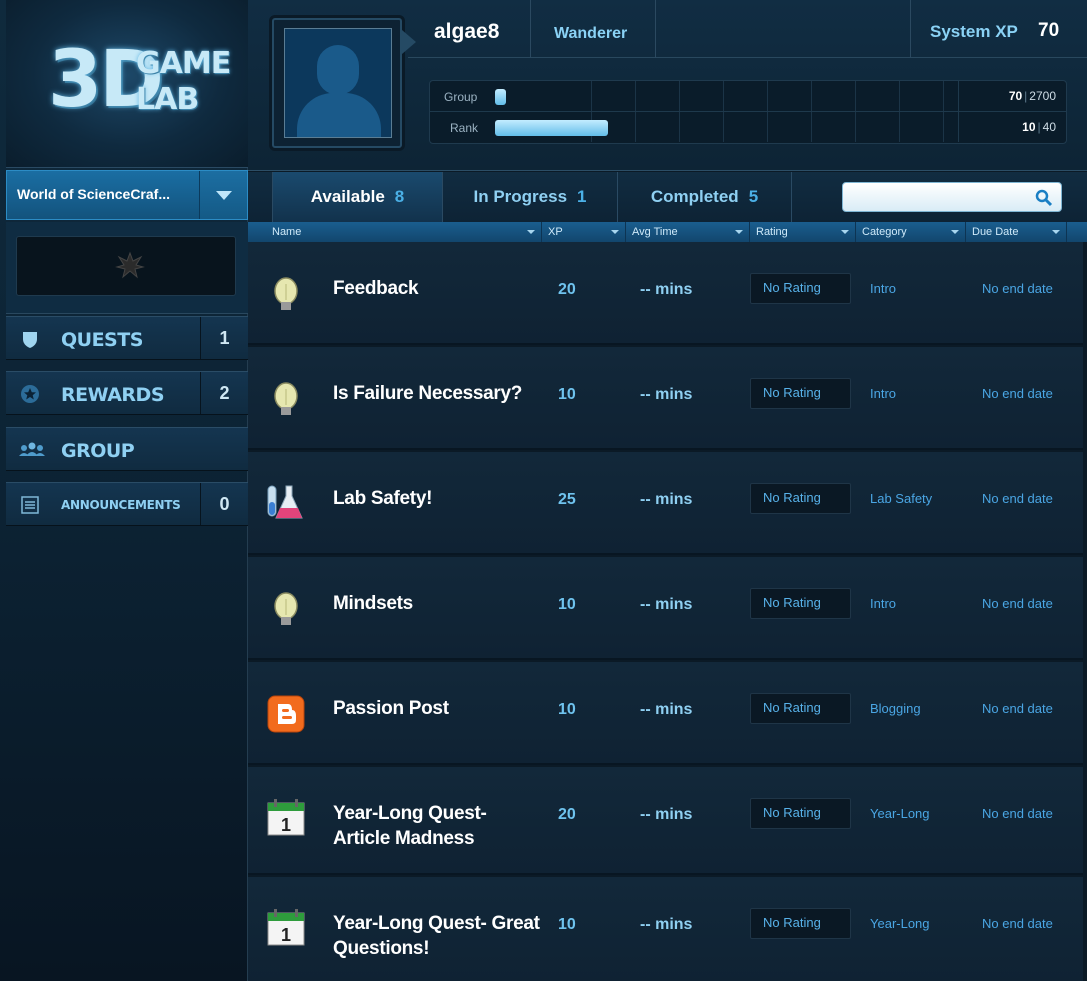  What do you see at coordinates (1029, 127) in the screenshot?
I see `rank-current: 10` at bounding box center [1029, 127].